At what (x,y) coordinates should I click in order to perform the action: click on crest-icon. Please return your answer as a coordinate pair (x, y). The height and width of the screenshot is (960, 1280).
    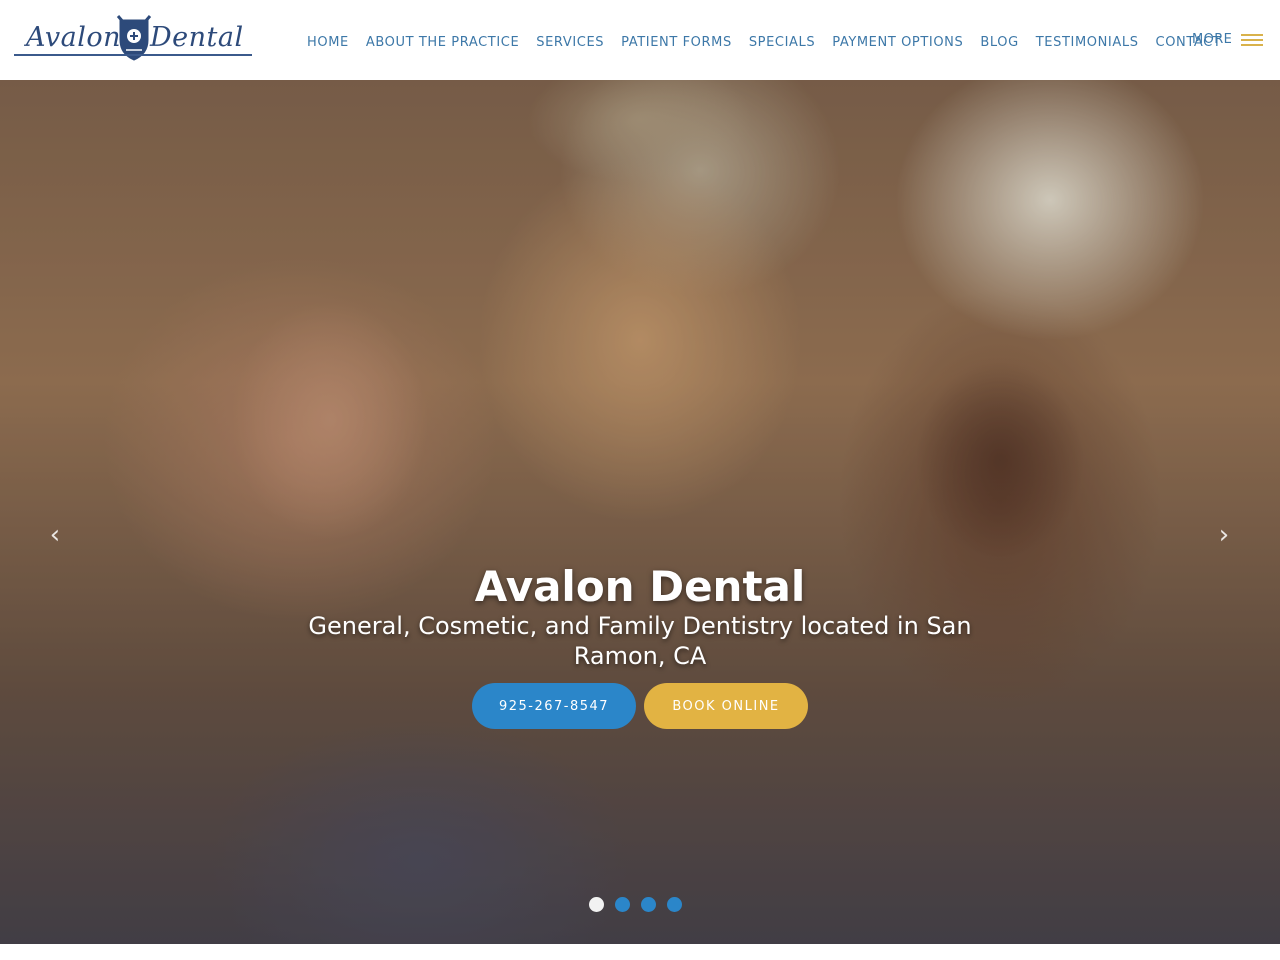
    Looking at the image, I should click on (134, 38).